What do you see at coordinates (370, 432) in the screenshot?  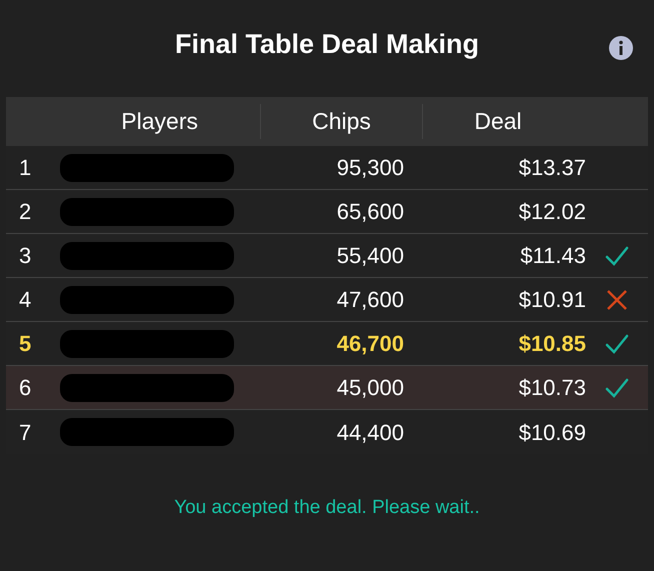 I see `chips-cell-text: 44,400` at bounding box center [370, 432].